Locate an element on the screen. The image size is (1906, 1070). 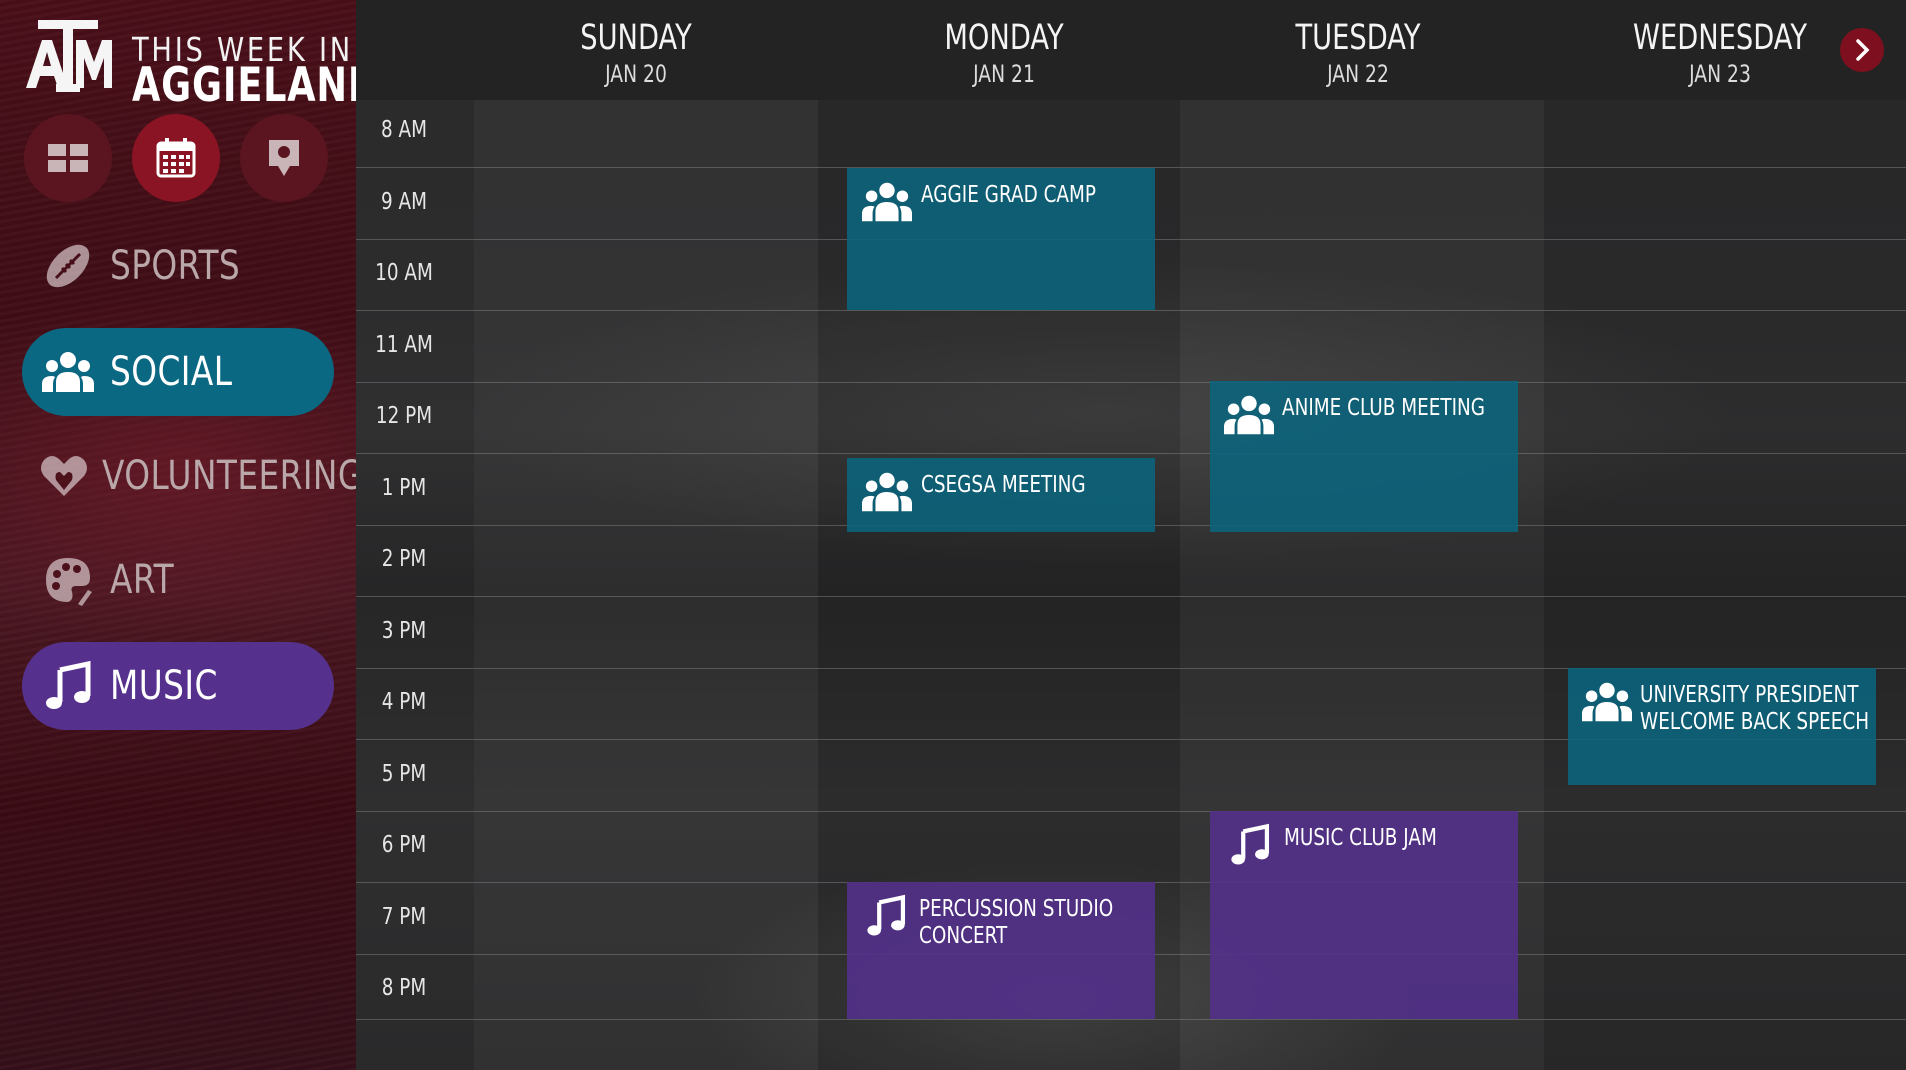
hour-label: 9 AM is located at coordinates (404, 201).